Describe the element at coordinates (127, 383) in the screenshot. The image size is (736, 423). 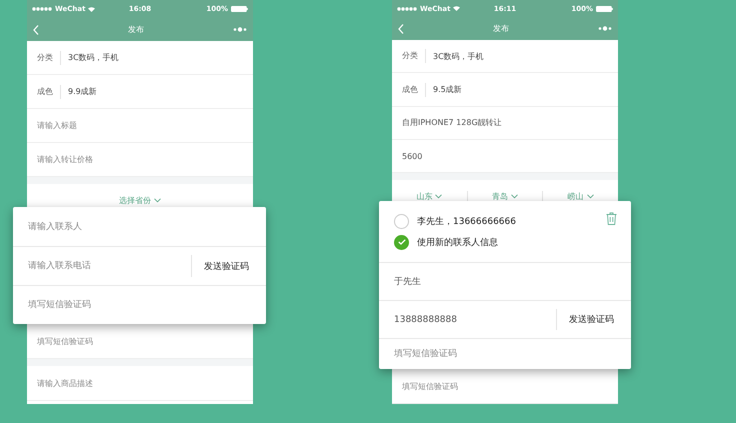
I see `input-field: 请输入商品描述` at that location.